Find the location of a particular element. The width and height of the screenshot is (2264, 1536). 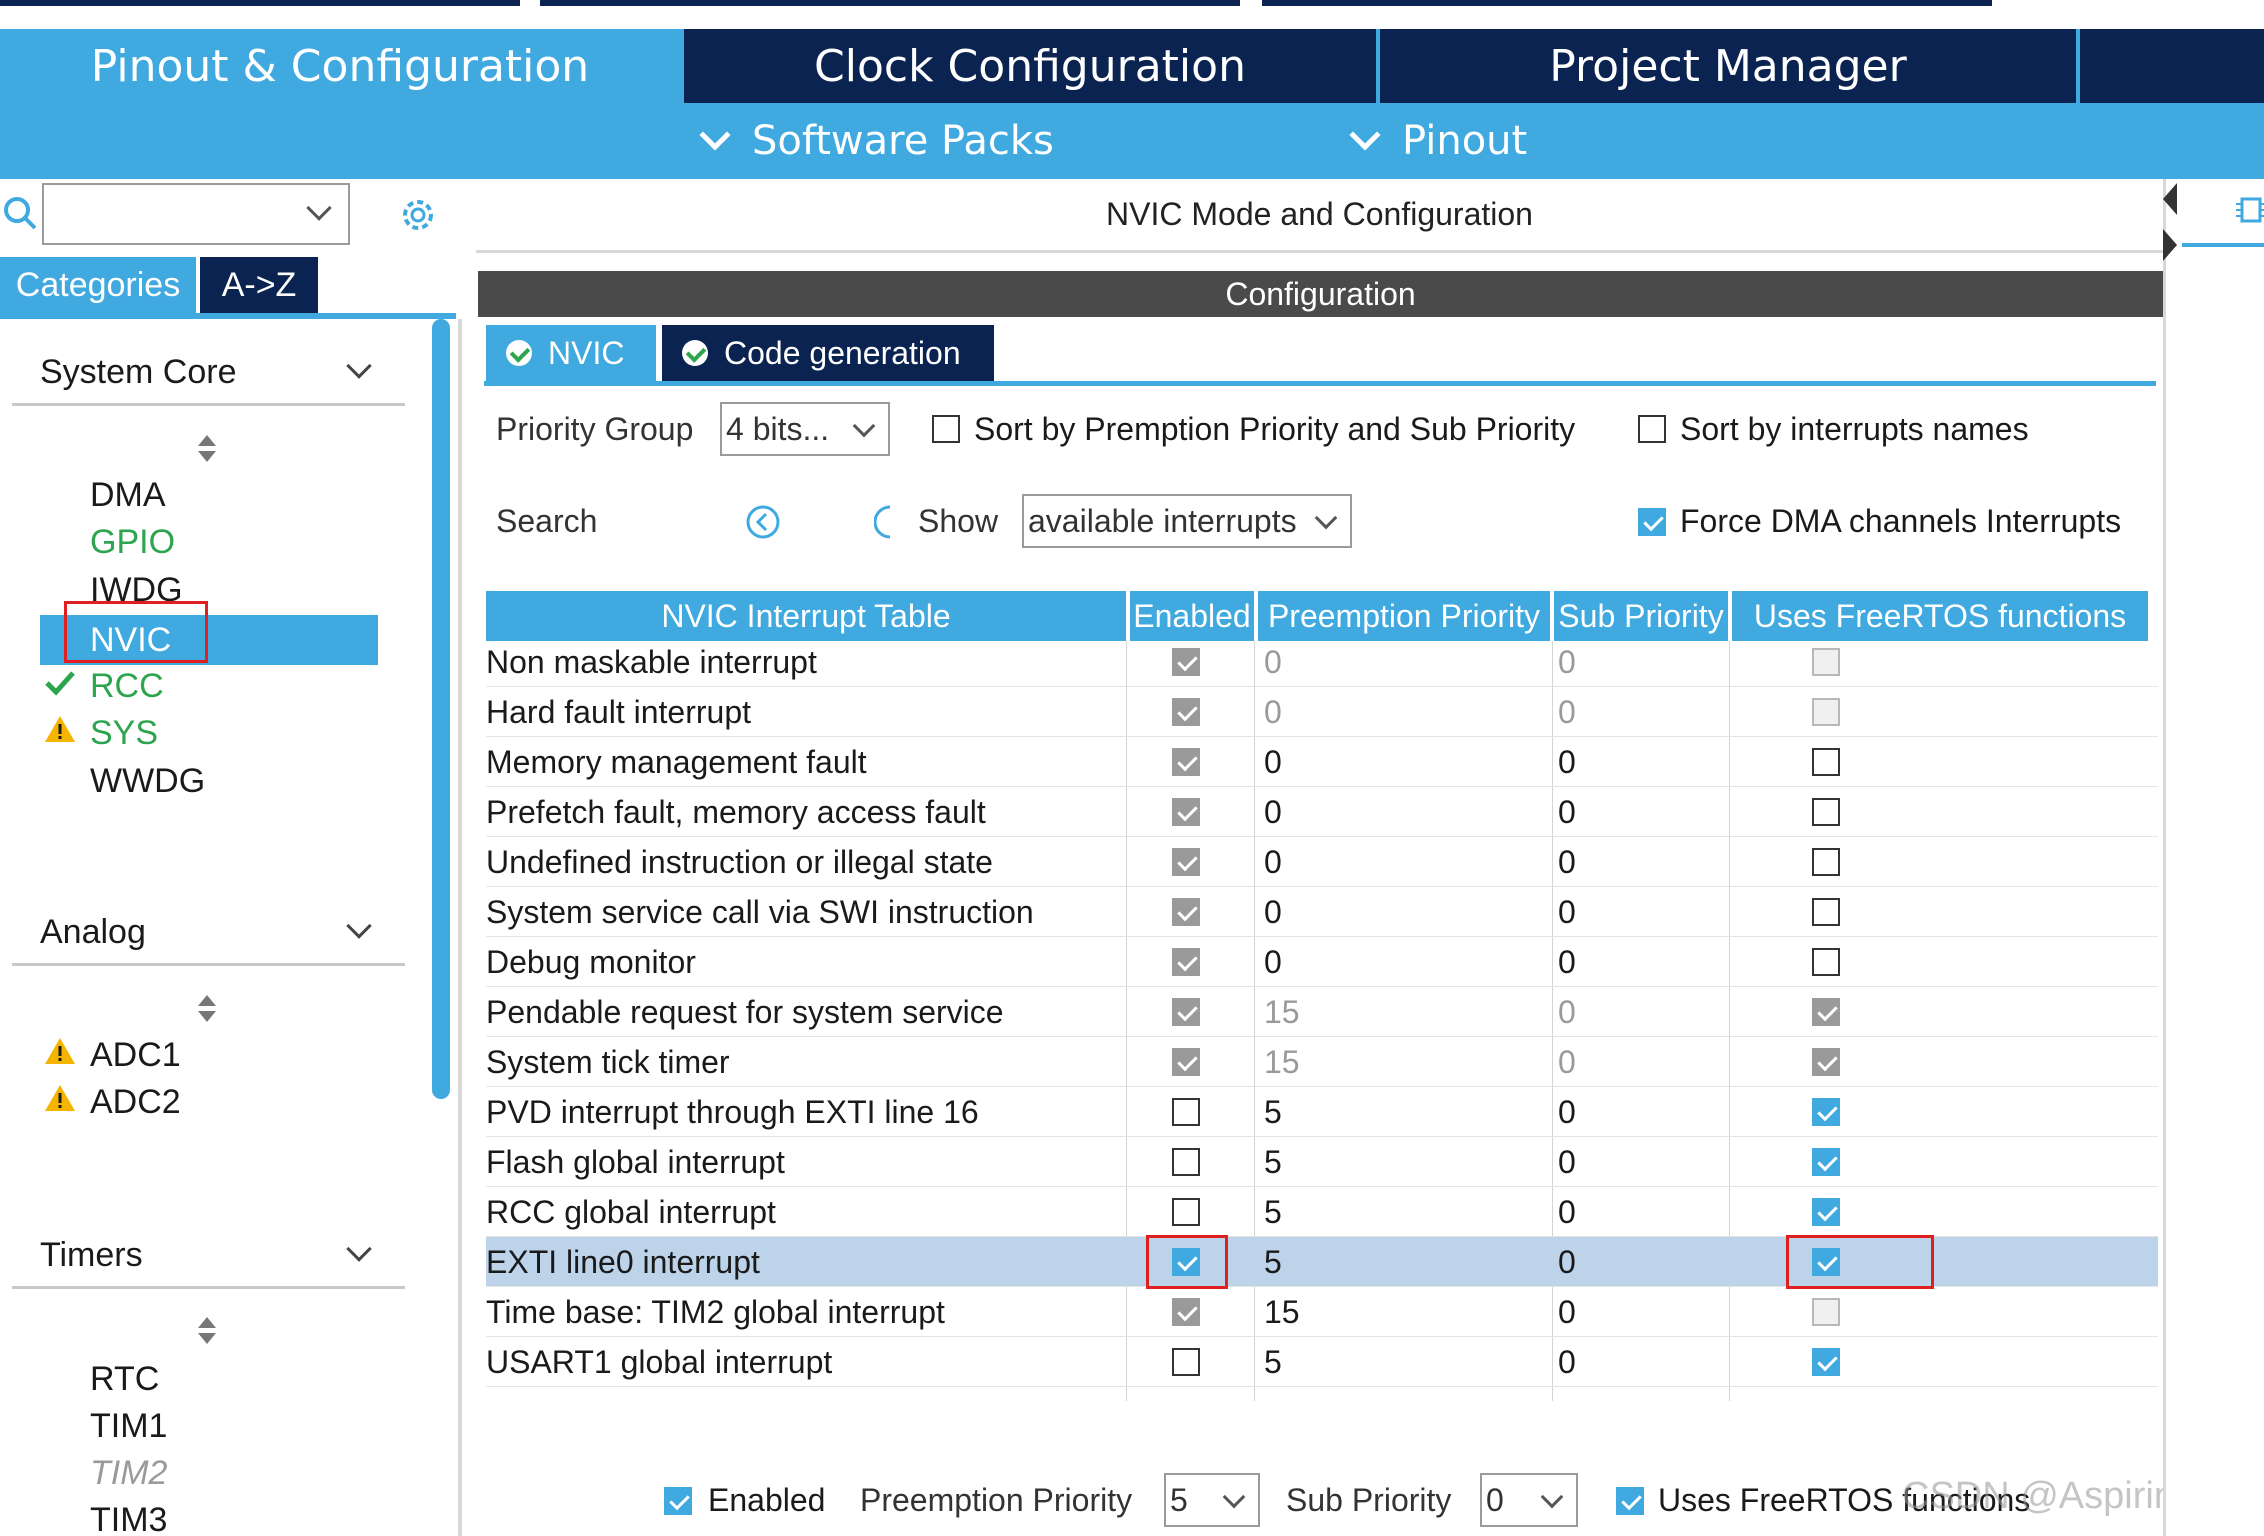

table-row: Non maskable interrupt 0 0 is located at coordinates (1322, 662).